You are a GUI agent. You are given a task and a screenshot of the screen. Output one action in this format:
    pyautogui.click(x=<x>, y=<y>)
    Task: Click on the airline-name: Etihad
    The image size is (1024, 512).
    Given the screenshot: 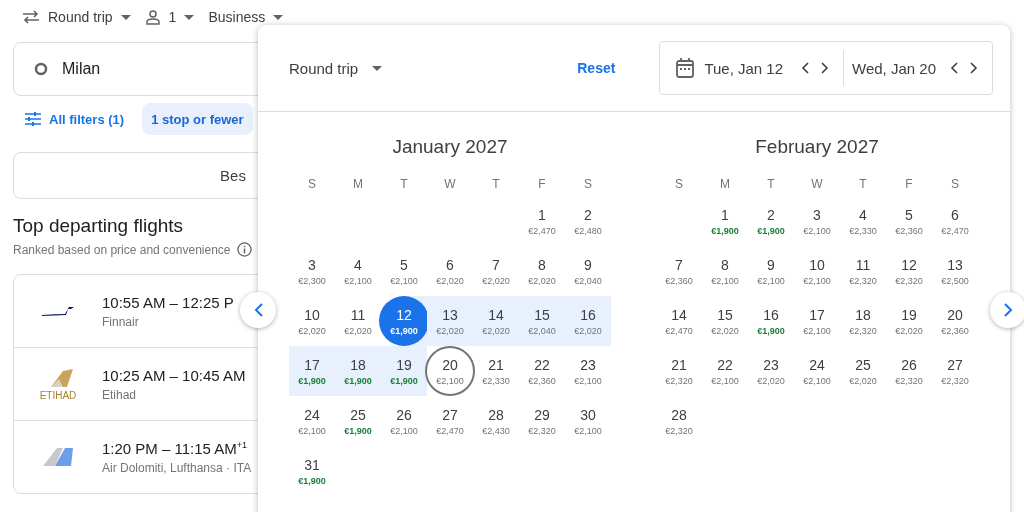 What is the action you would take?
    pyautogui.click(x=120, y=394)
    